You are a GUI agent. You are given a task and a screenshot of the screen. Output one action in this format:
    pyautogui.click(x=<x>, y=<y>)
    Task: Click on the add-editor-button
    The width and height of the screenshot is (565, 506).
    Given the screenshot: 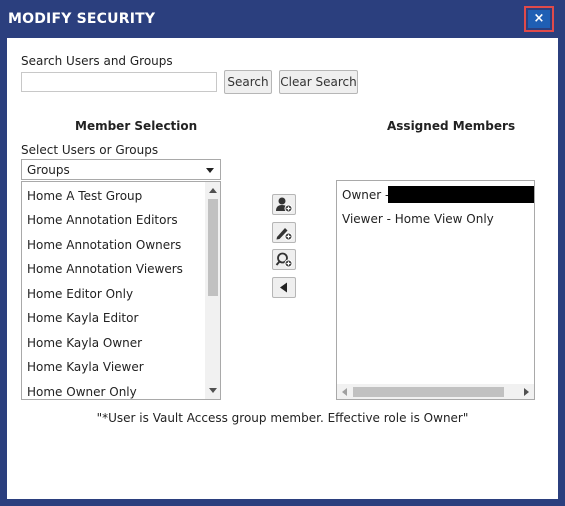 What is the action you would take?
    pyautogui.click(x=284, y=232)
    